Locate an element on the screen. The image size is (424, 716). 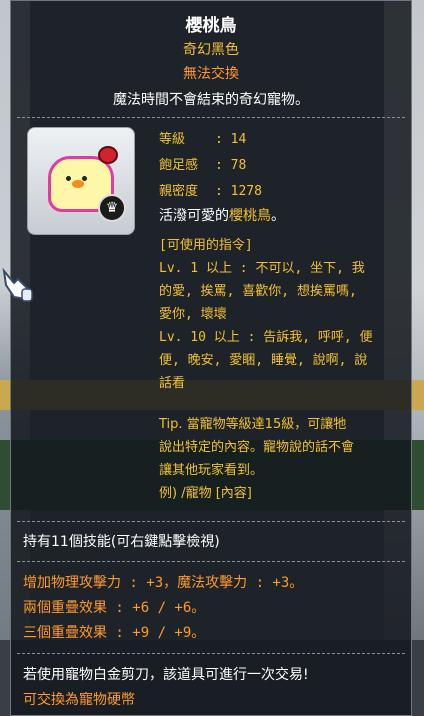
command-line: 愛你, 壞壞 is located at coordinates (193, 314).